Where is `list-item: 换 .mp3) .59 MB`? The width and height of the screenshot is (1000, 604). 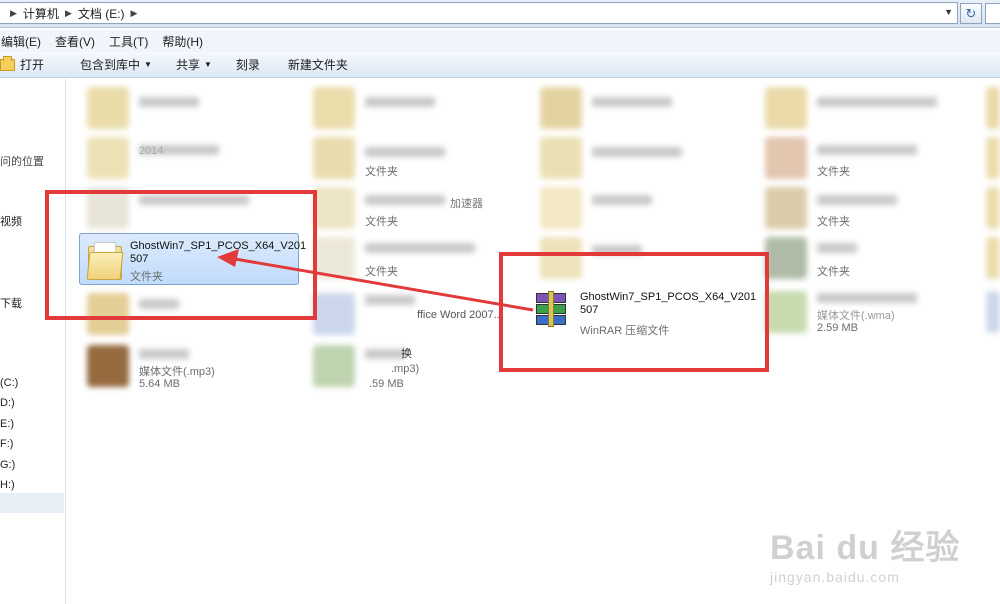 list-item: 换 .mp3) .59 MB is located at coordinates (417, 366).